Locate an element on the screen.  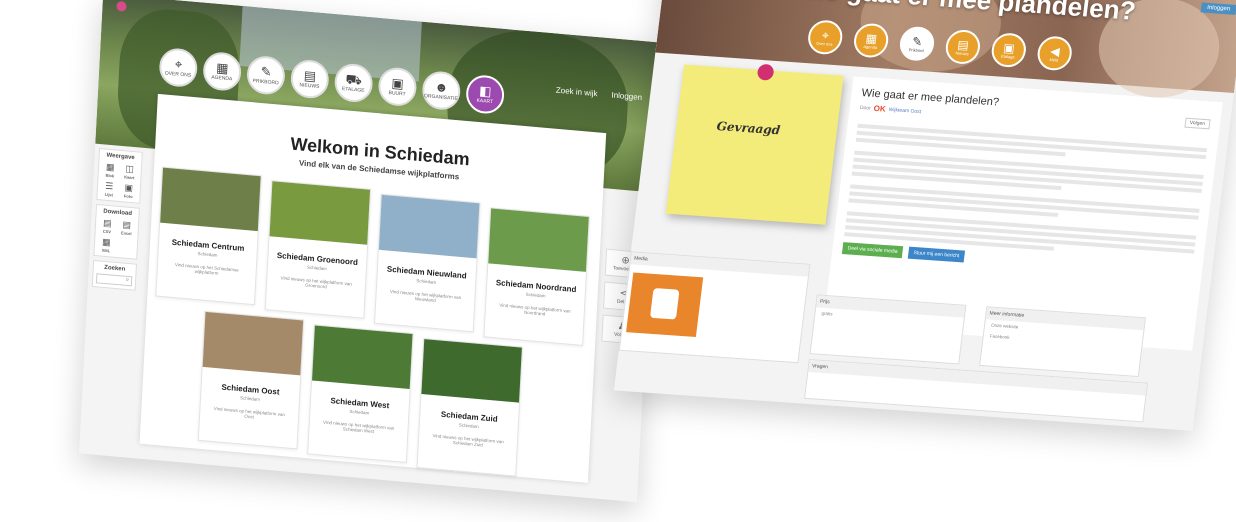
nav-nieuws: ▤ Nieuws is located at coordinates (962, 47).